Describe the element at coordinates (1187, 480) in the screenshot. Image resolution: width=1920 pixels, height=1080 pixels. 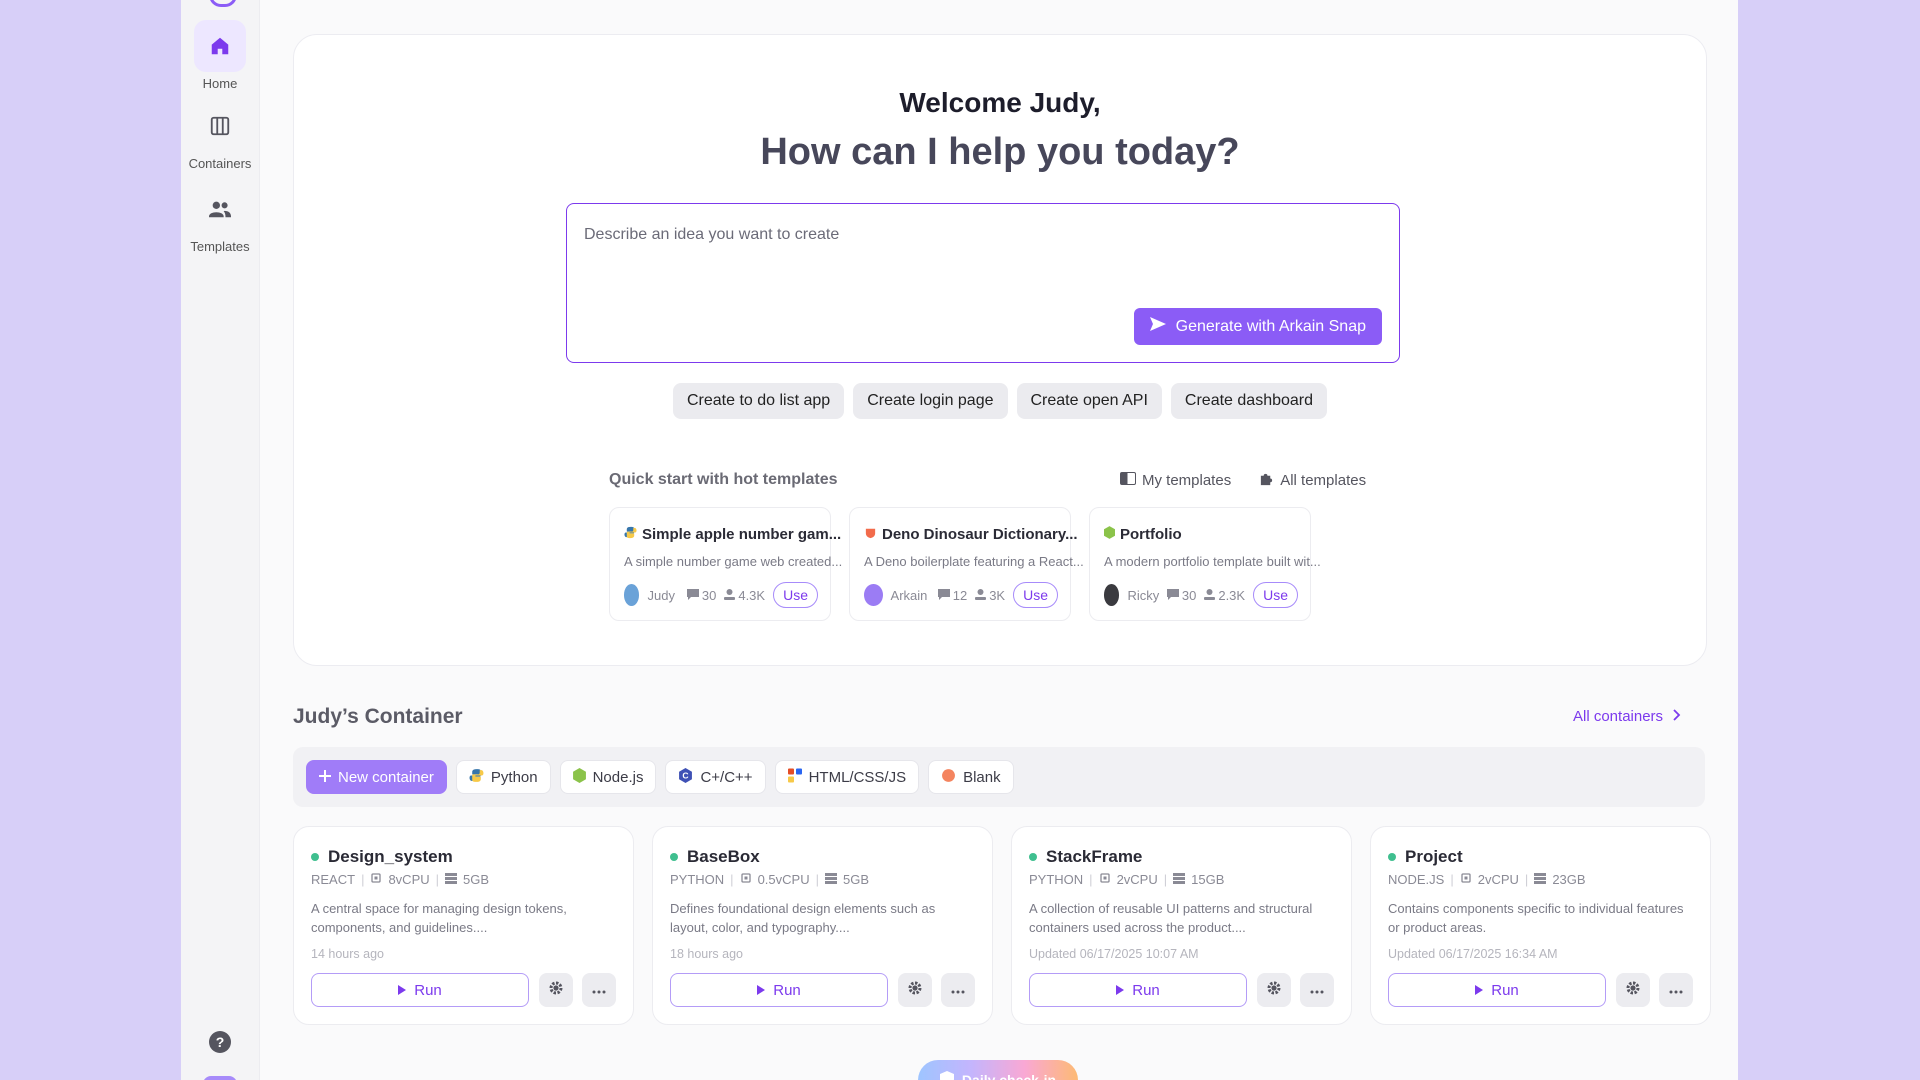
I see `my-templates-label: My templates` at that location.